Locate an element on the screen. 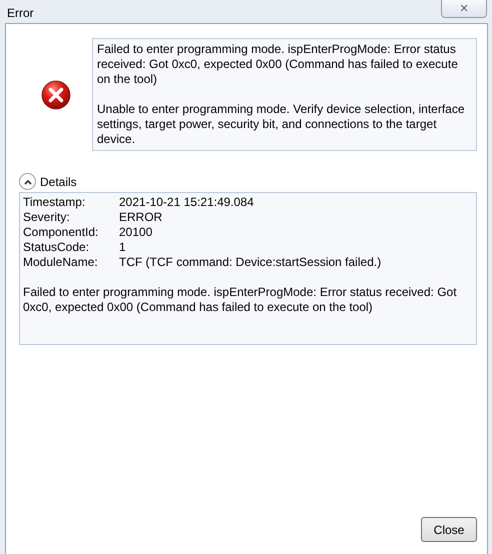  field-value: 1 is located at coordinates (122, 247).